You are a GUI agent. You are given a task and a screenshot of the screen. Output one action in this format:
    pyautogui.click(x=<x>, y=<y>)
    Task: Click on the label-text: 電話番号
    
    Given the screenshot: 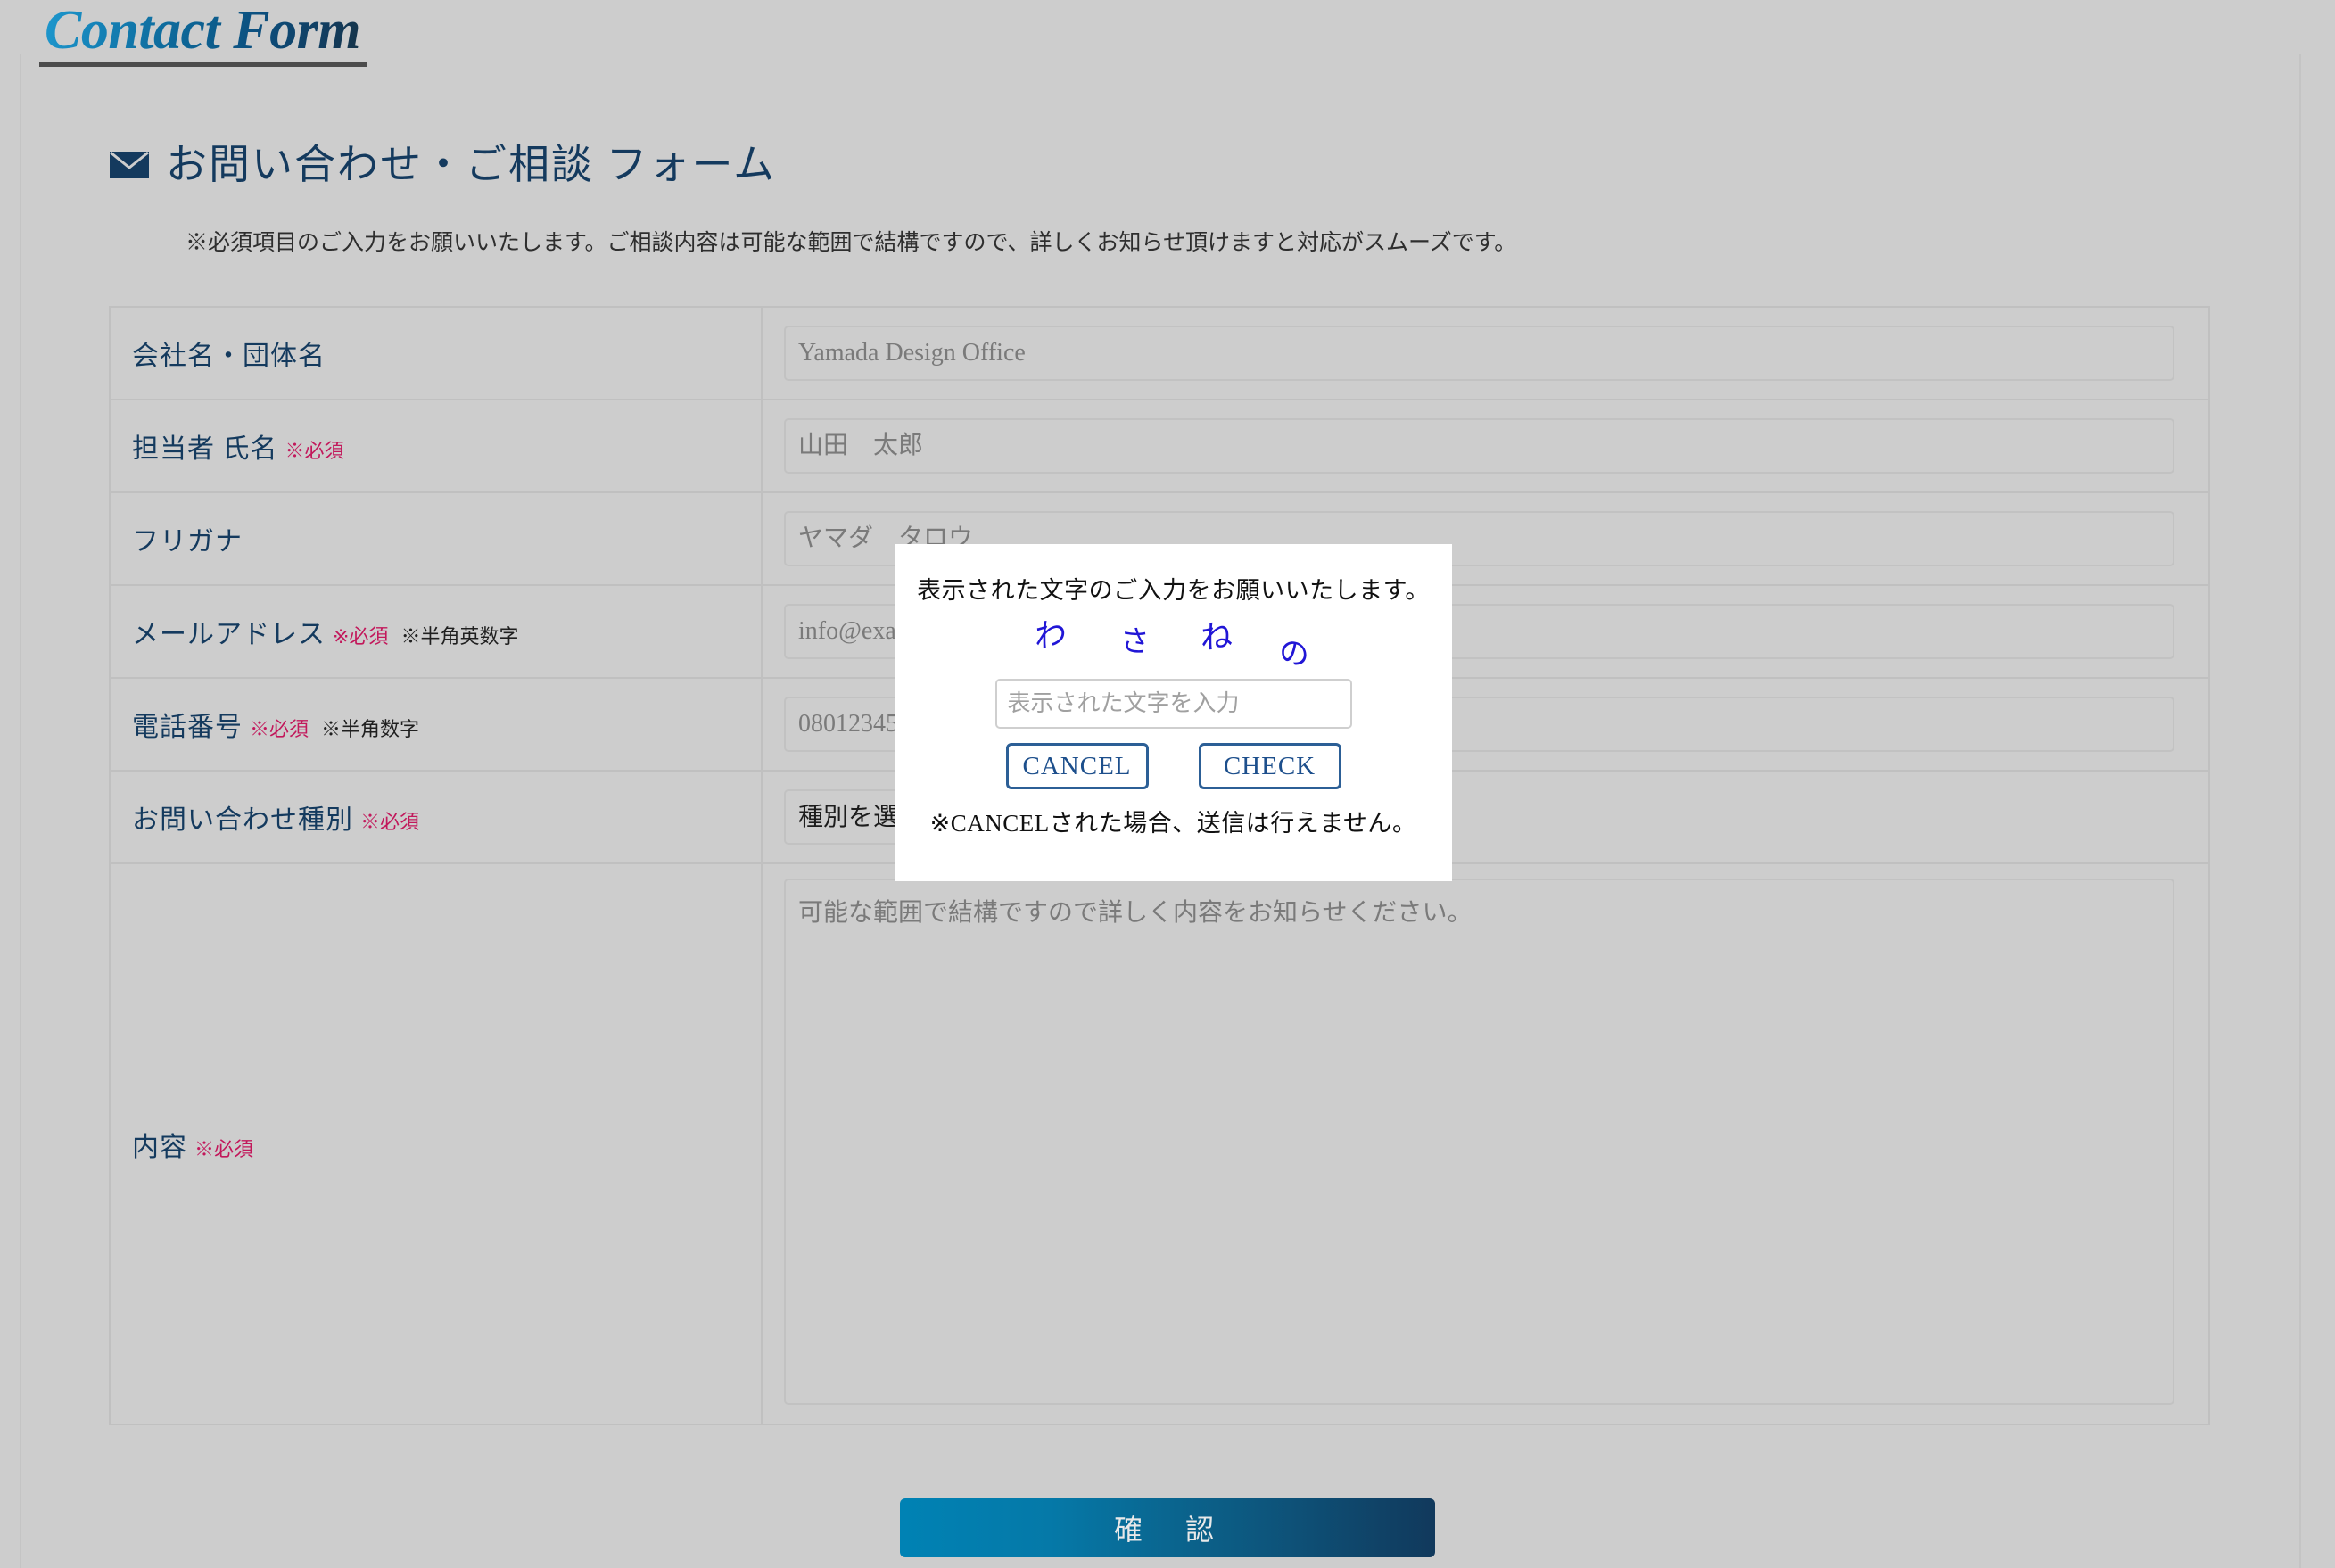 What is the action you would take?
    pyautogui.click(x=187, y=727)
    